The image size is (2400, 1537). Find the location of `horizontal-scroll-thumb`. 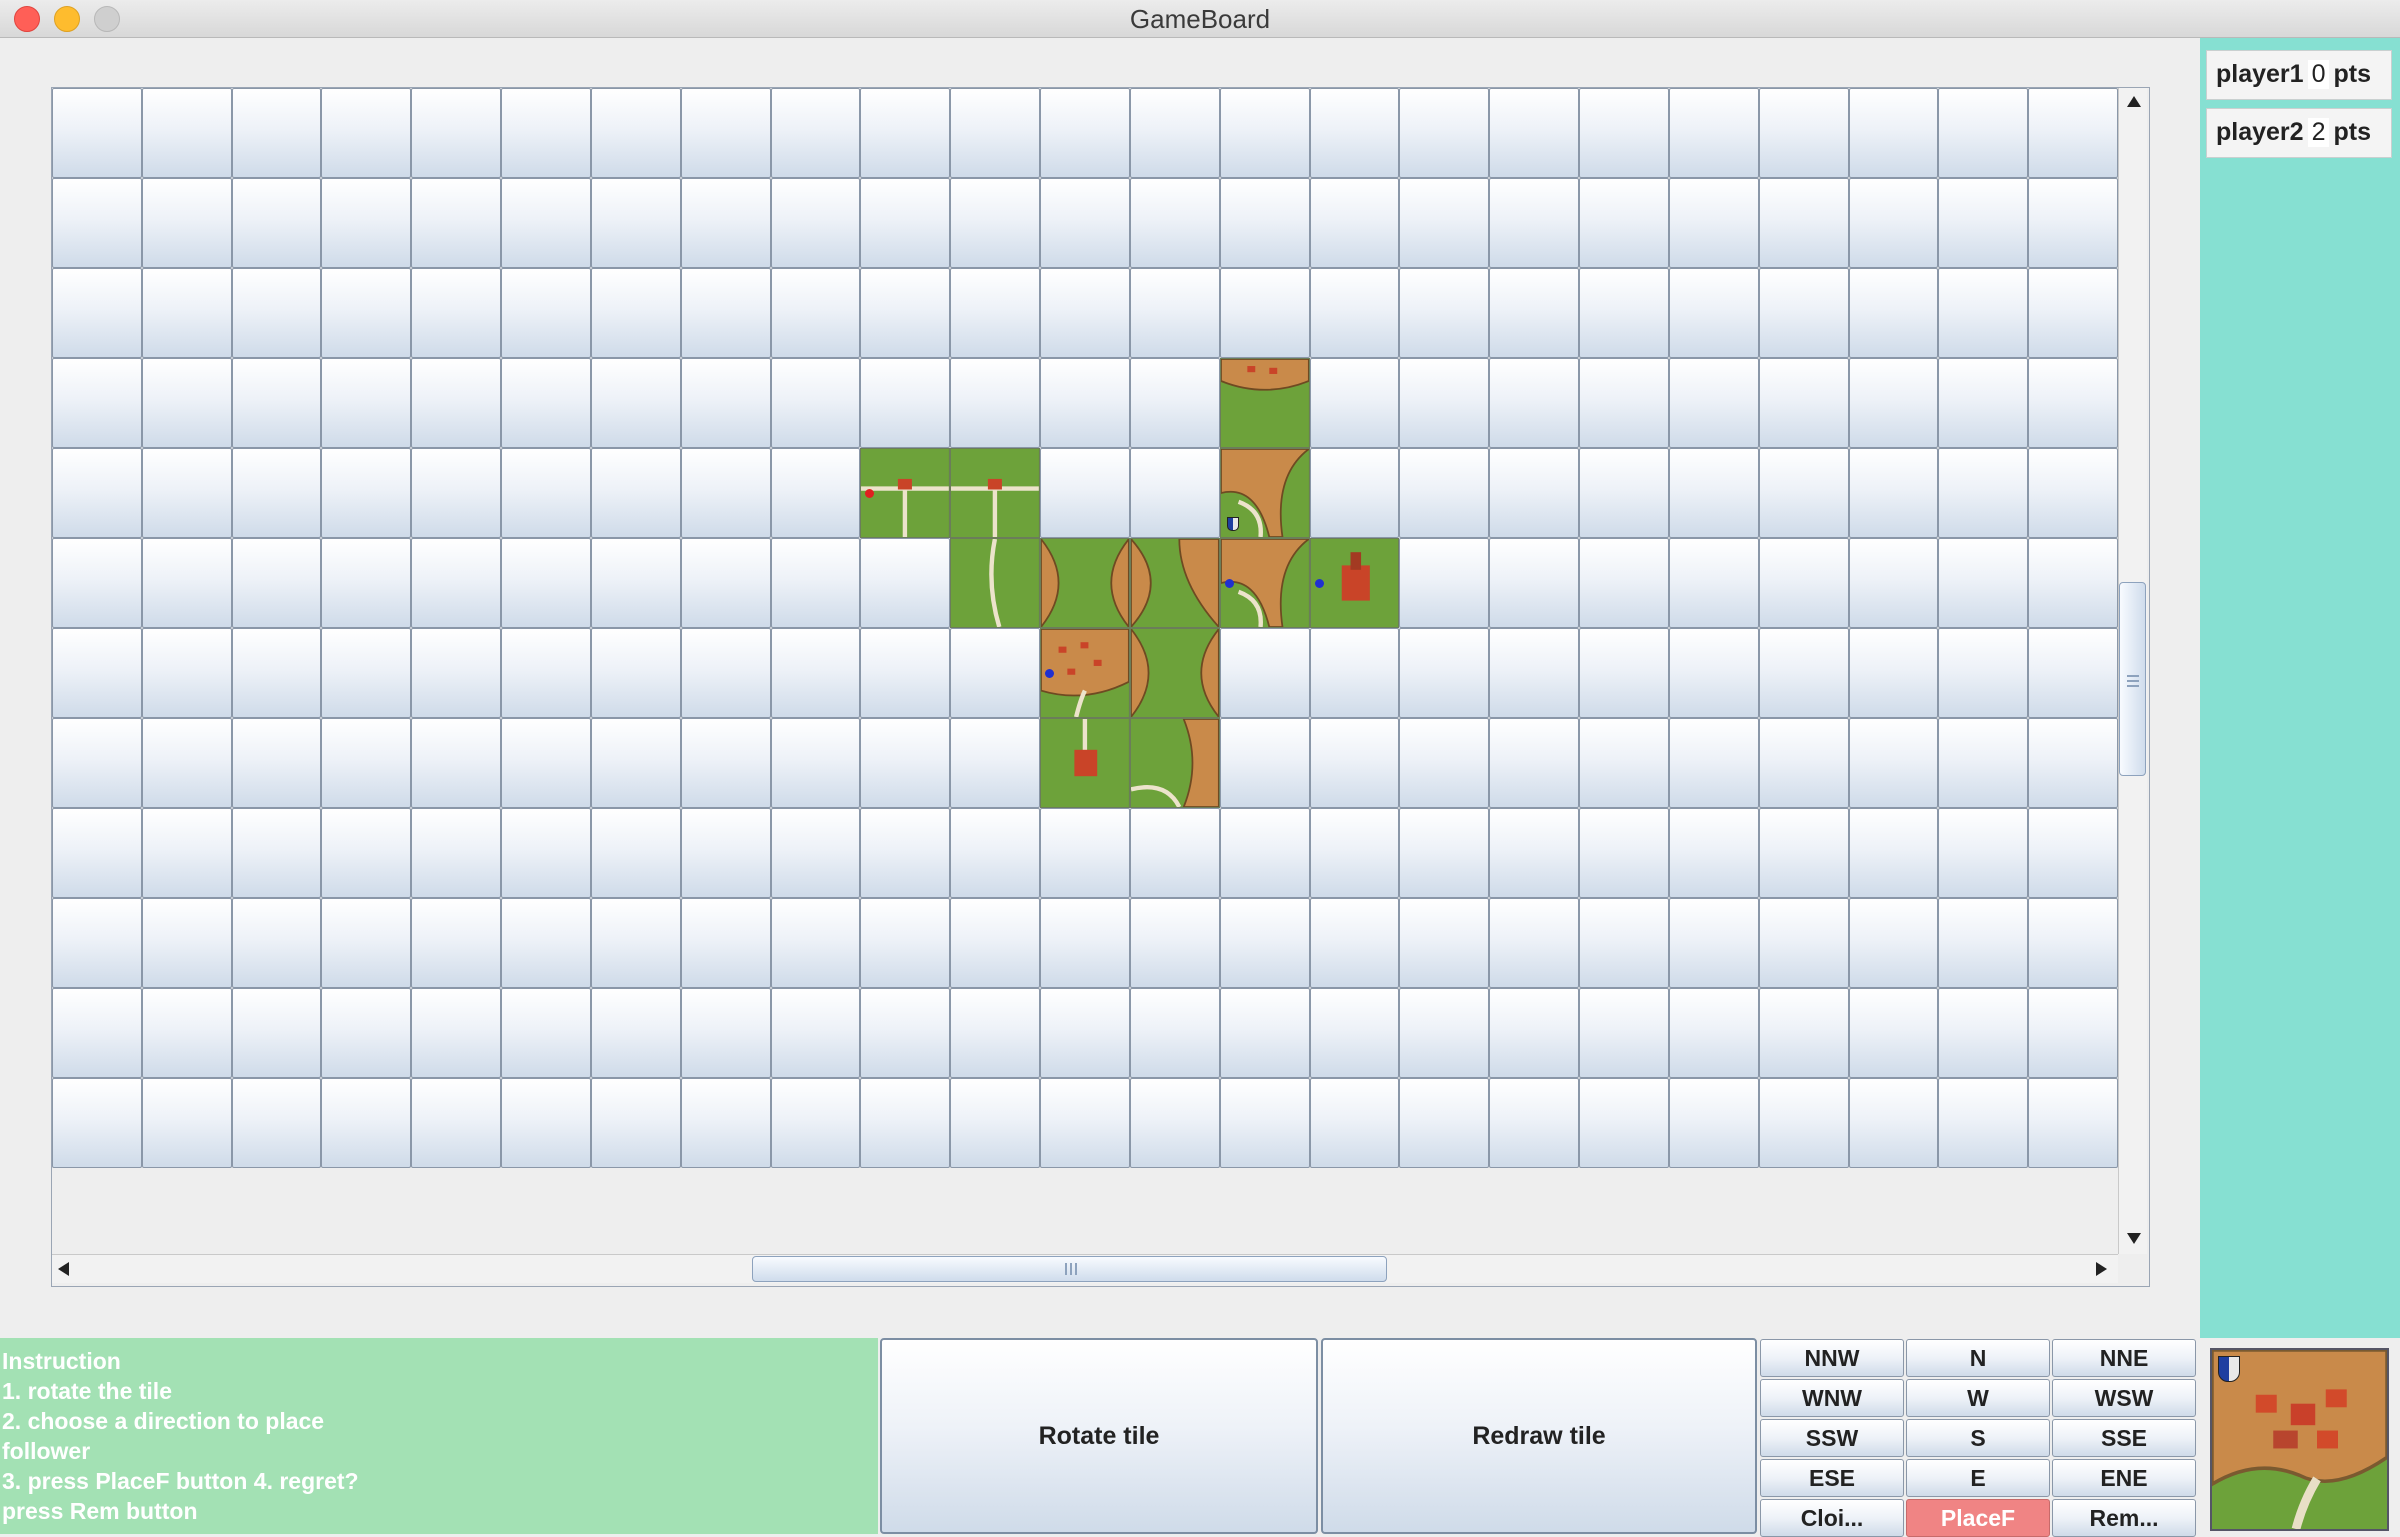

horizontal-scroll-thumb is located at coordinates (1069, 1269).